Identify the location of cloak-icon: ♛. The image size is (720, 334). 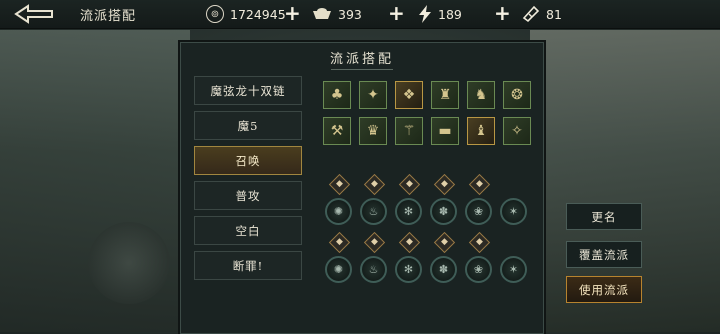
(373, 131).